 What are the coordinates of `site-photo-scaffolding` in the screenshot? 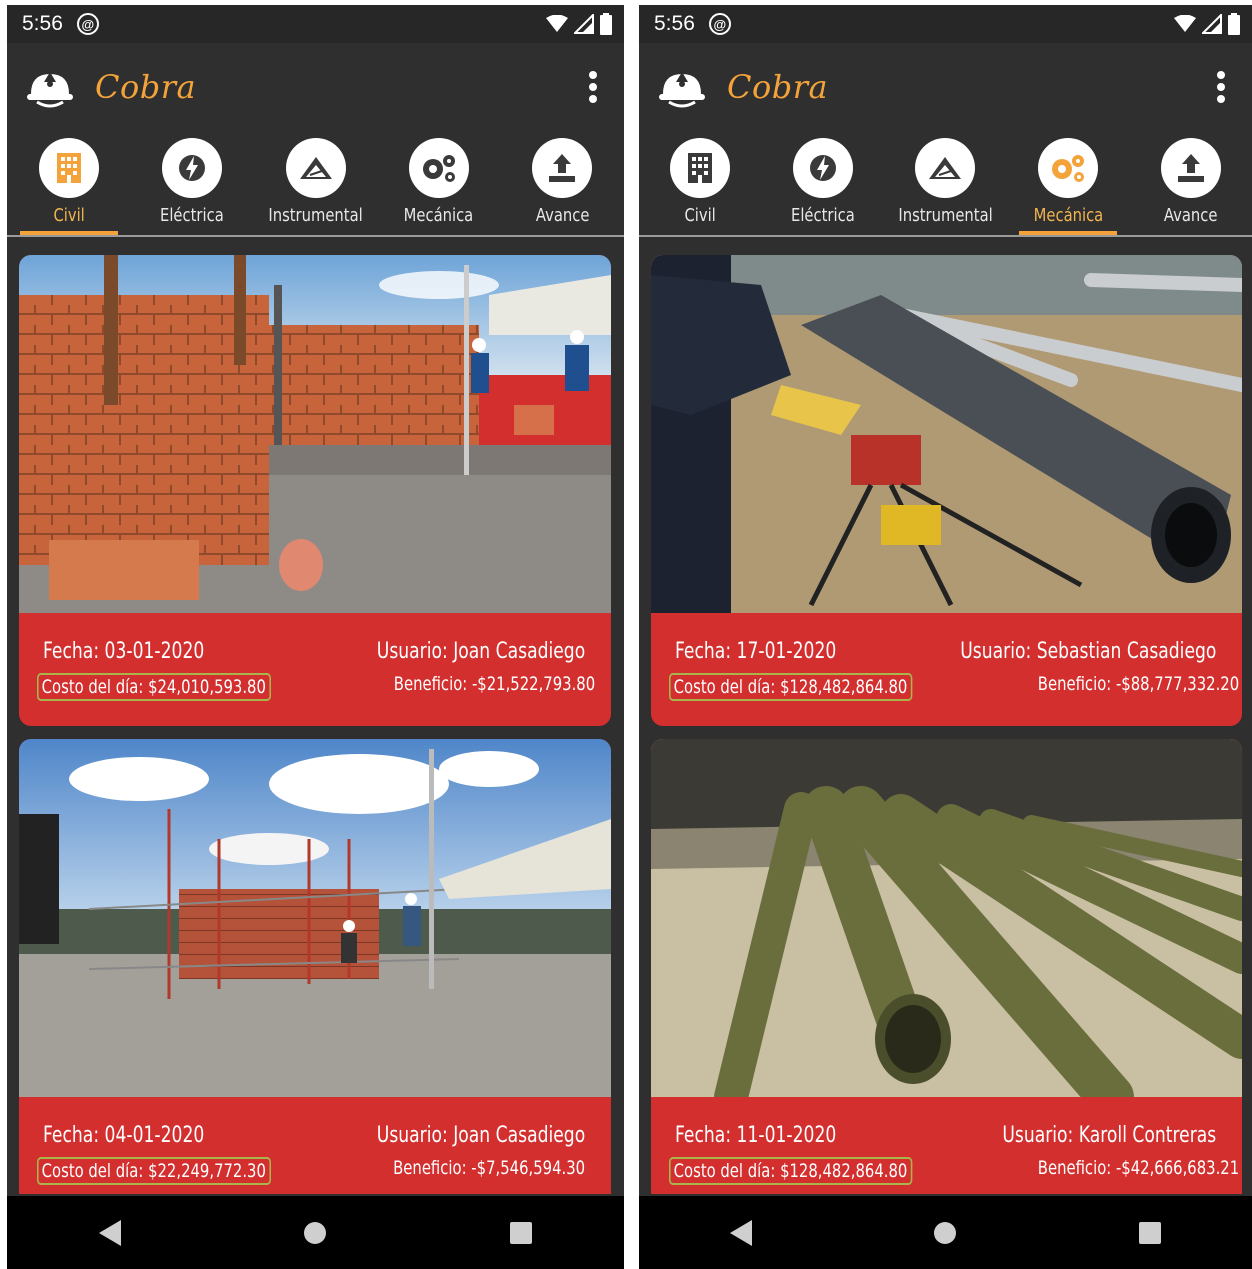 It's located at (315, 918).